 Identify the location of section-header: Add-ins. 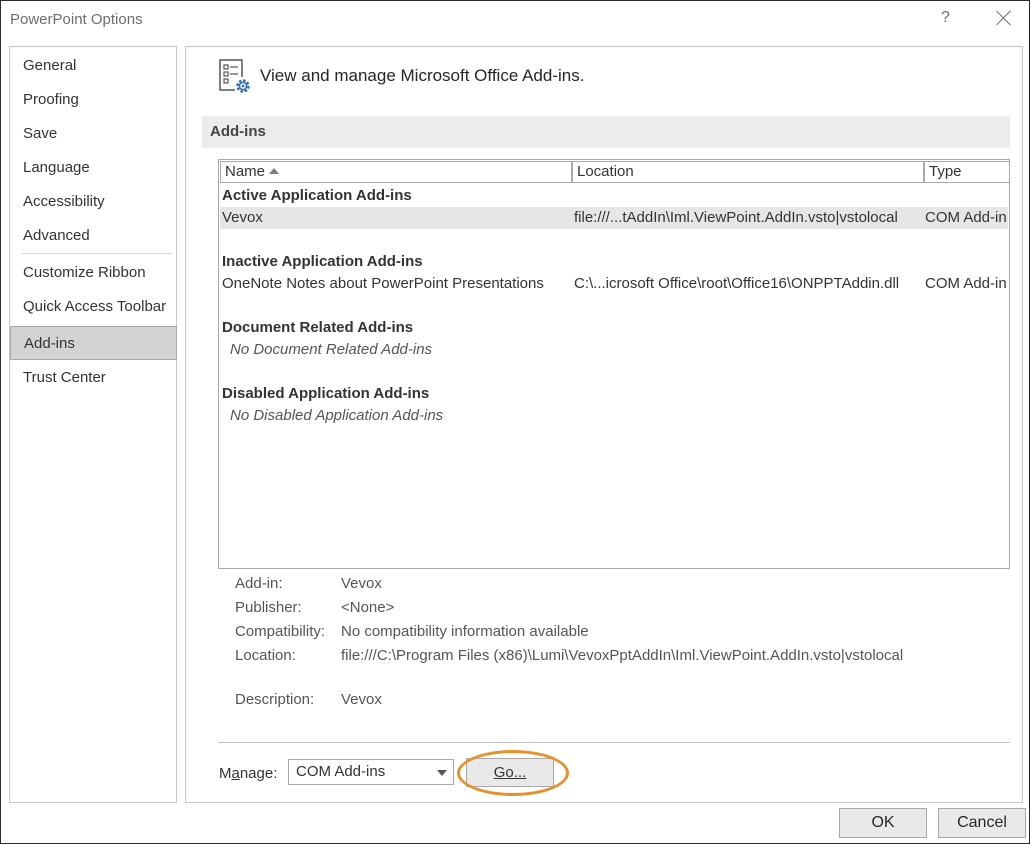
(606, 132).